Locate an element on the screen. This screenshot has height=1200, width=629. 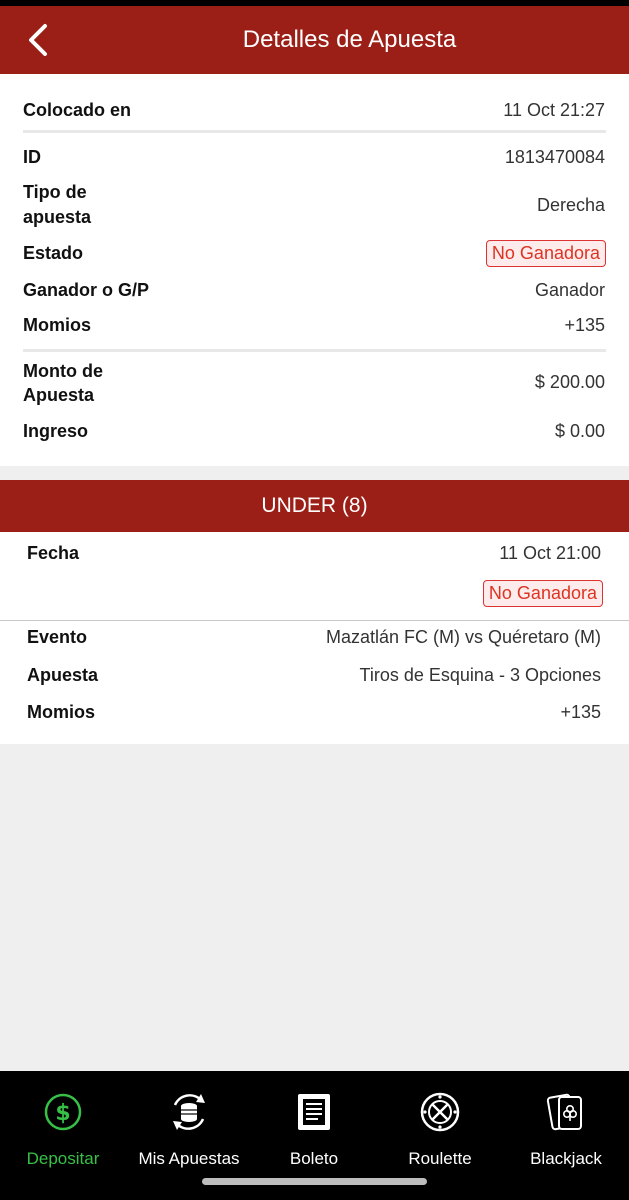
amount-label-line1: Monto de is located at coordinates (63, 371).